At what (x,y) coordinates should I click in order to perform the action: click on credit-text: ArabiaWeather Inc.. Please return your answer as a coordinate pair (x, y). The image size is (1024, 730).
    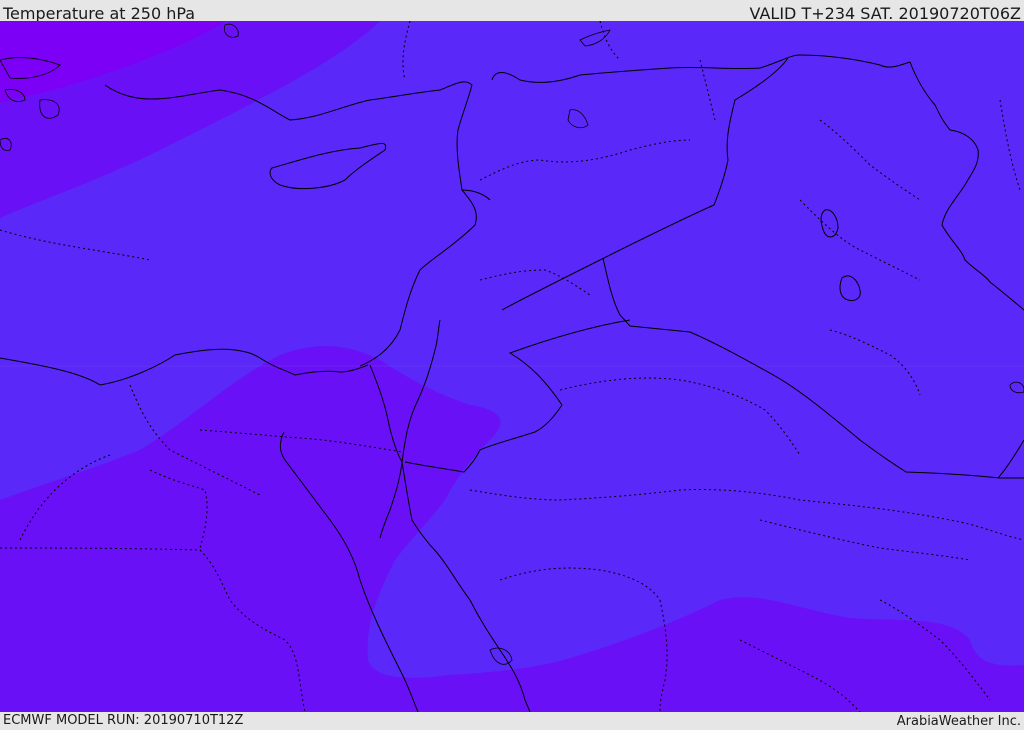
    Looking at the image, I should click on (958, 721).